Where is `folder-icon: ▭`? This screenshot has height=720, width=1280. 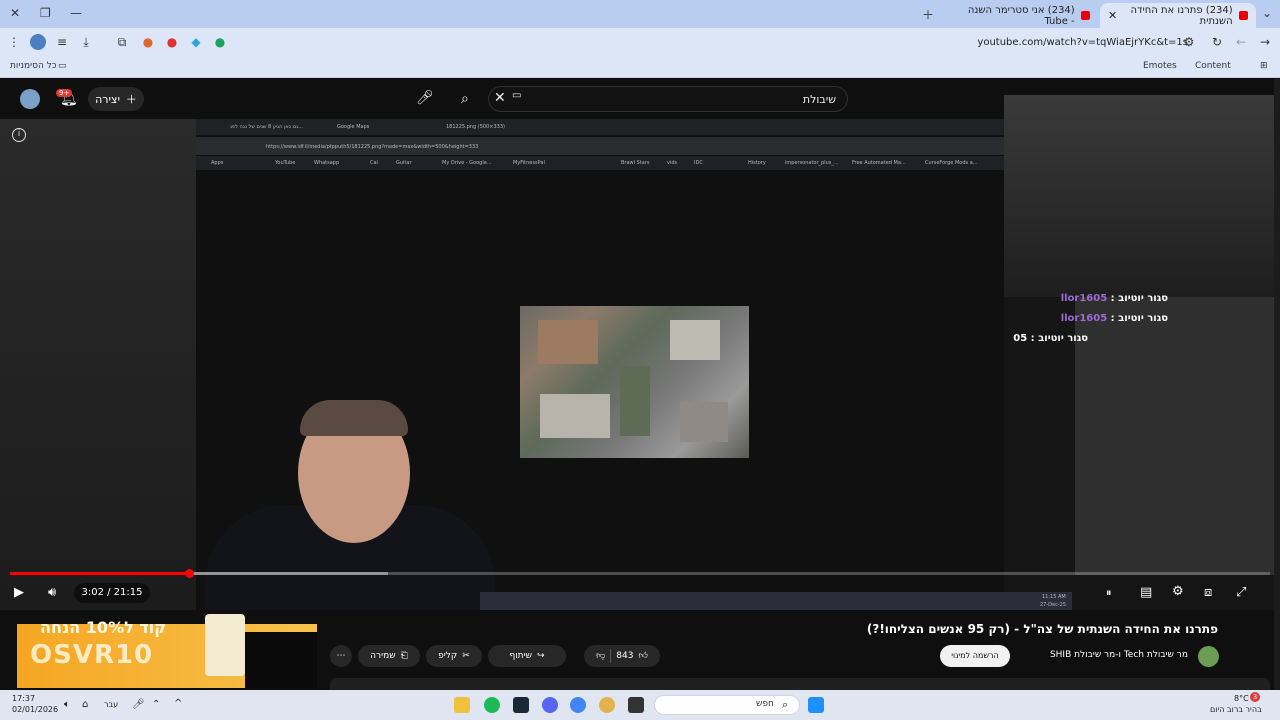
folder-icon: ▭ is located at coordinates (62, 66).